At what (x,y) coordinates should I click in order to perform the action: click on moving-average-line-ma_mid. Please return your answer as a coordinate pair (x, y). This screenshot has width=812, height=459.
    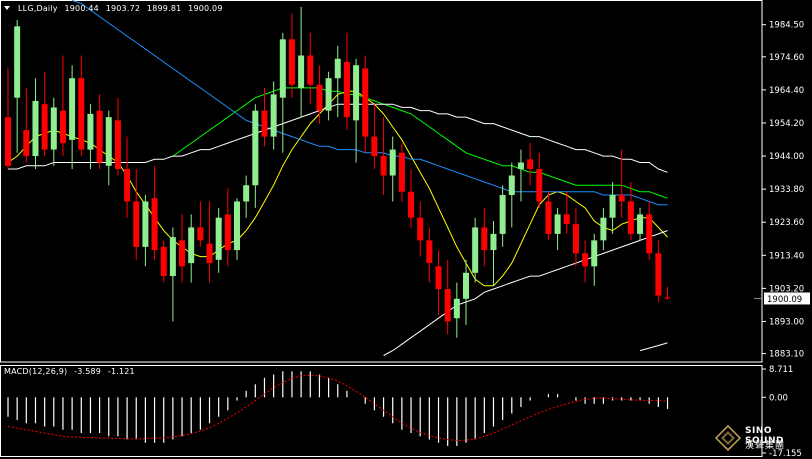
    Looking at the image, I should click on (420, 143).